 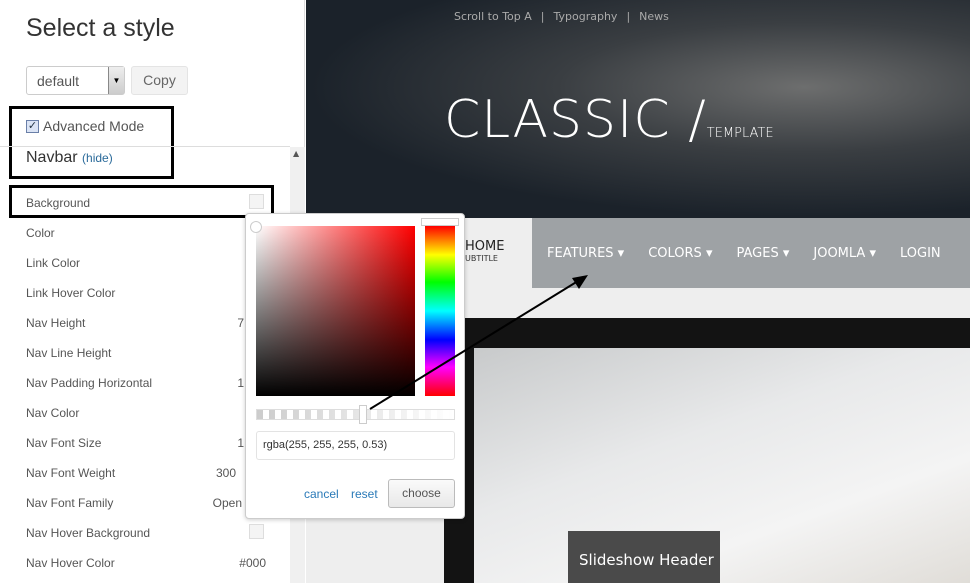 What do you see at coordinates (52, 157) in the screenshot?
I see `section-title: Navbar` at bounding box center [52, 157].